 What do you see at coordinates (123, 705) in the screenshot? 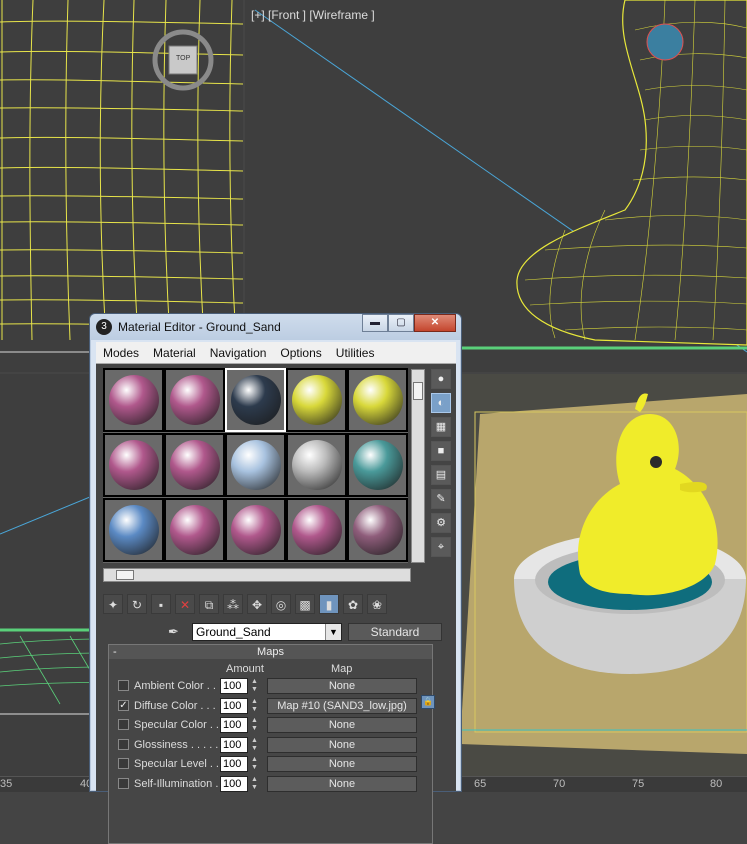
I see `map-enable-checkbox: ✓` at bounding box center [123, 705].